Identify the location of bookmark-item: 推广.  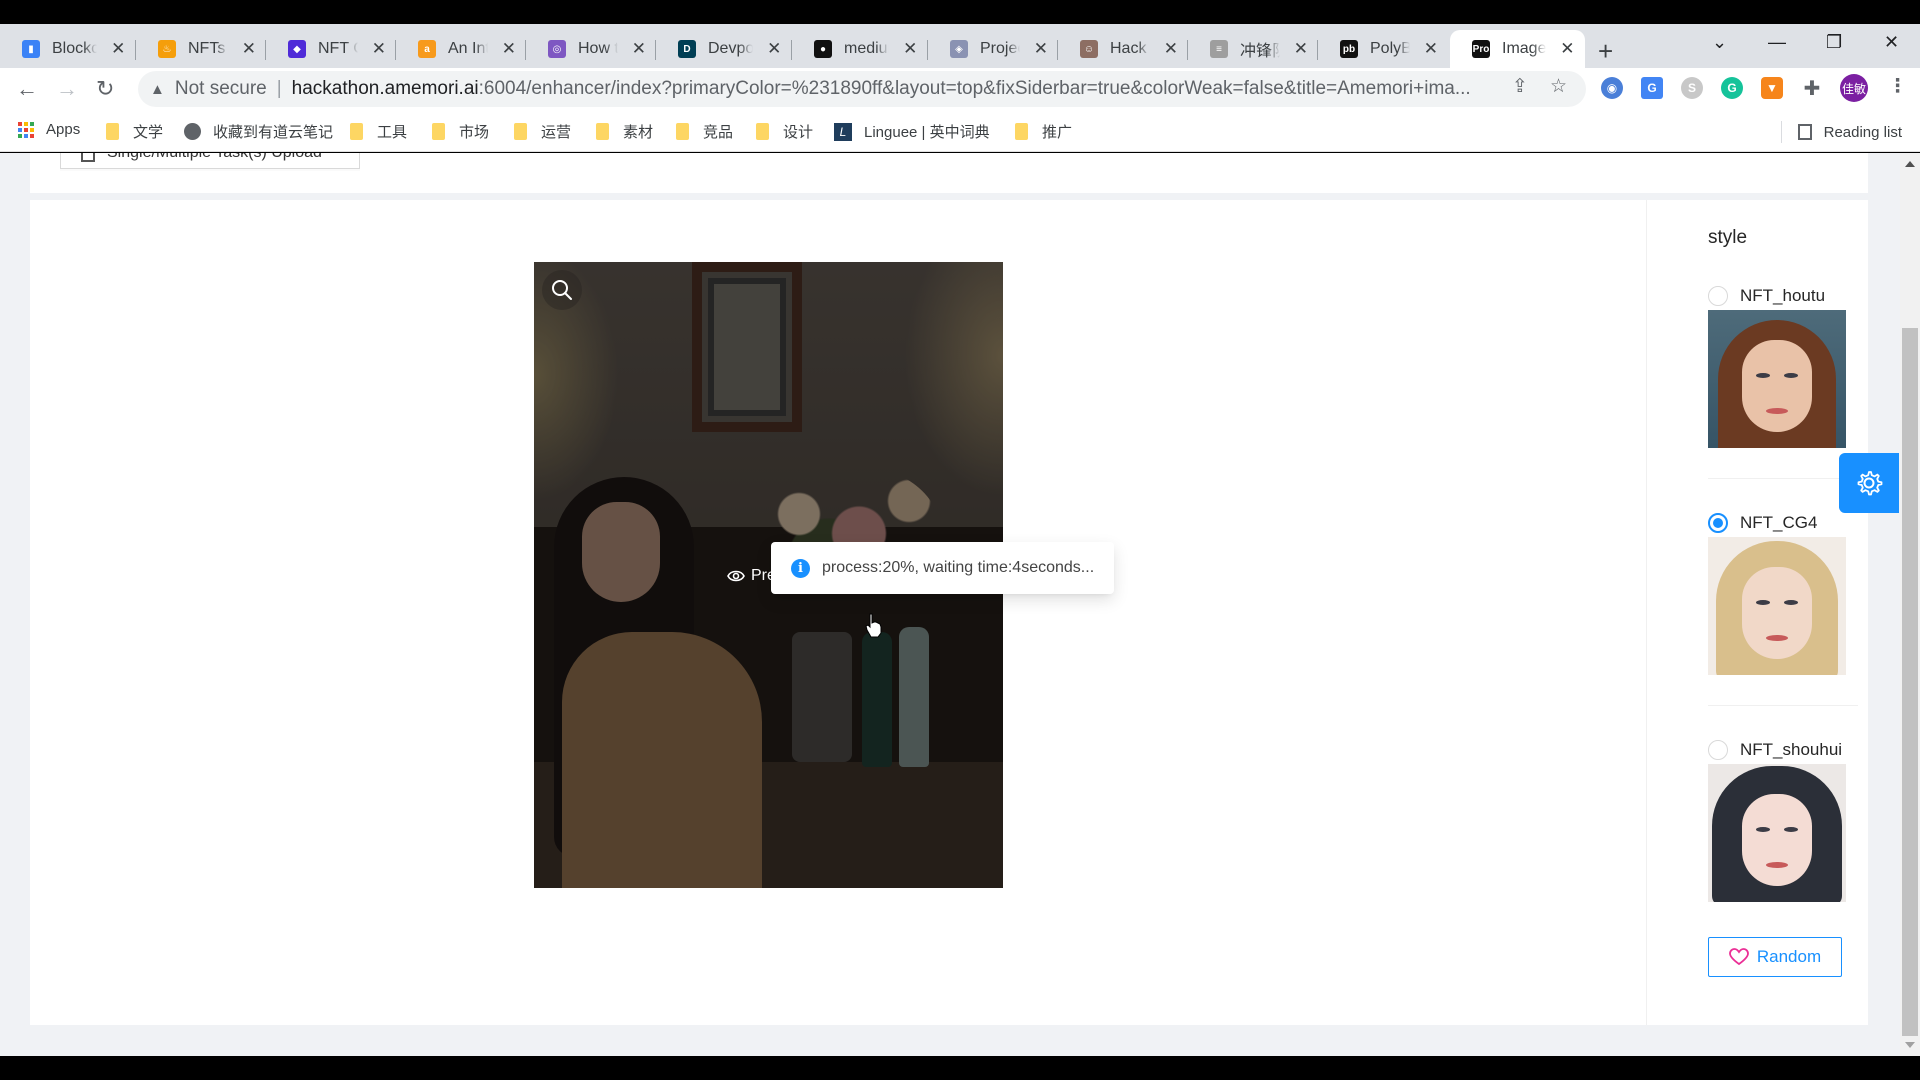
(1043, 131).